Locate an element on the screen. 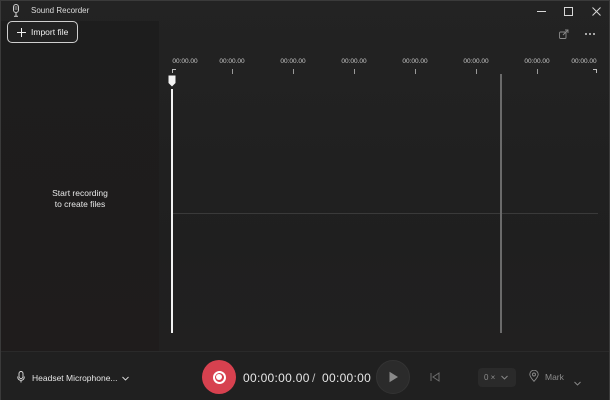 The height and width of the screenshot is (400, 610). mark-options-chevron-icon is located at coordinates (577, 382).